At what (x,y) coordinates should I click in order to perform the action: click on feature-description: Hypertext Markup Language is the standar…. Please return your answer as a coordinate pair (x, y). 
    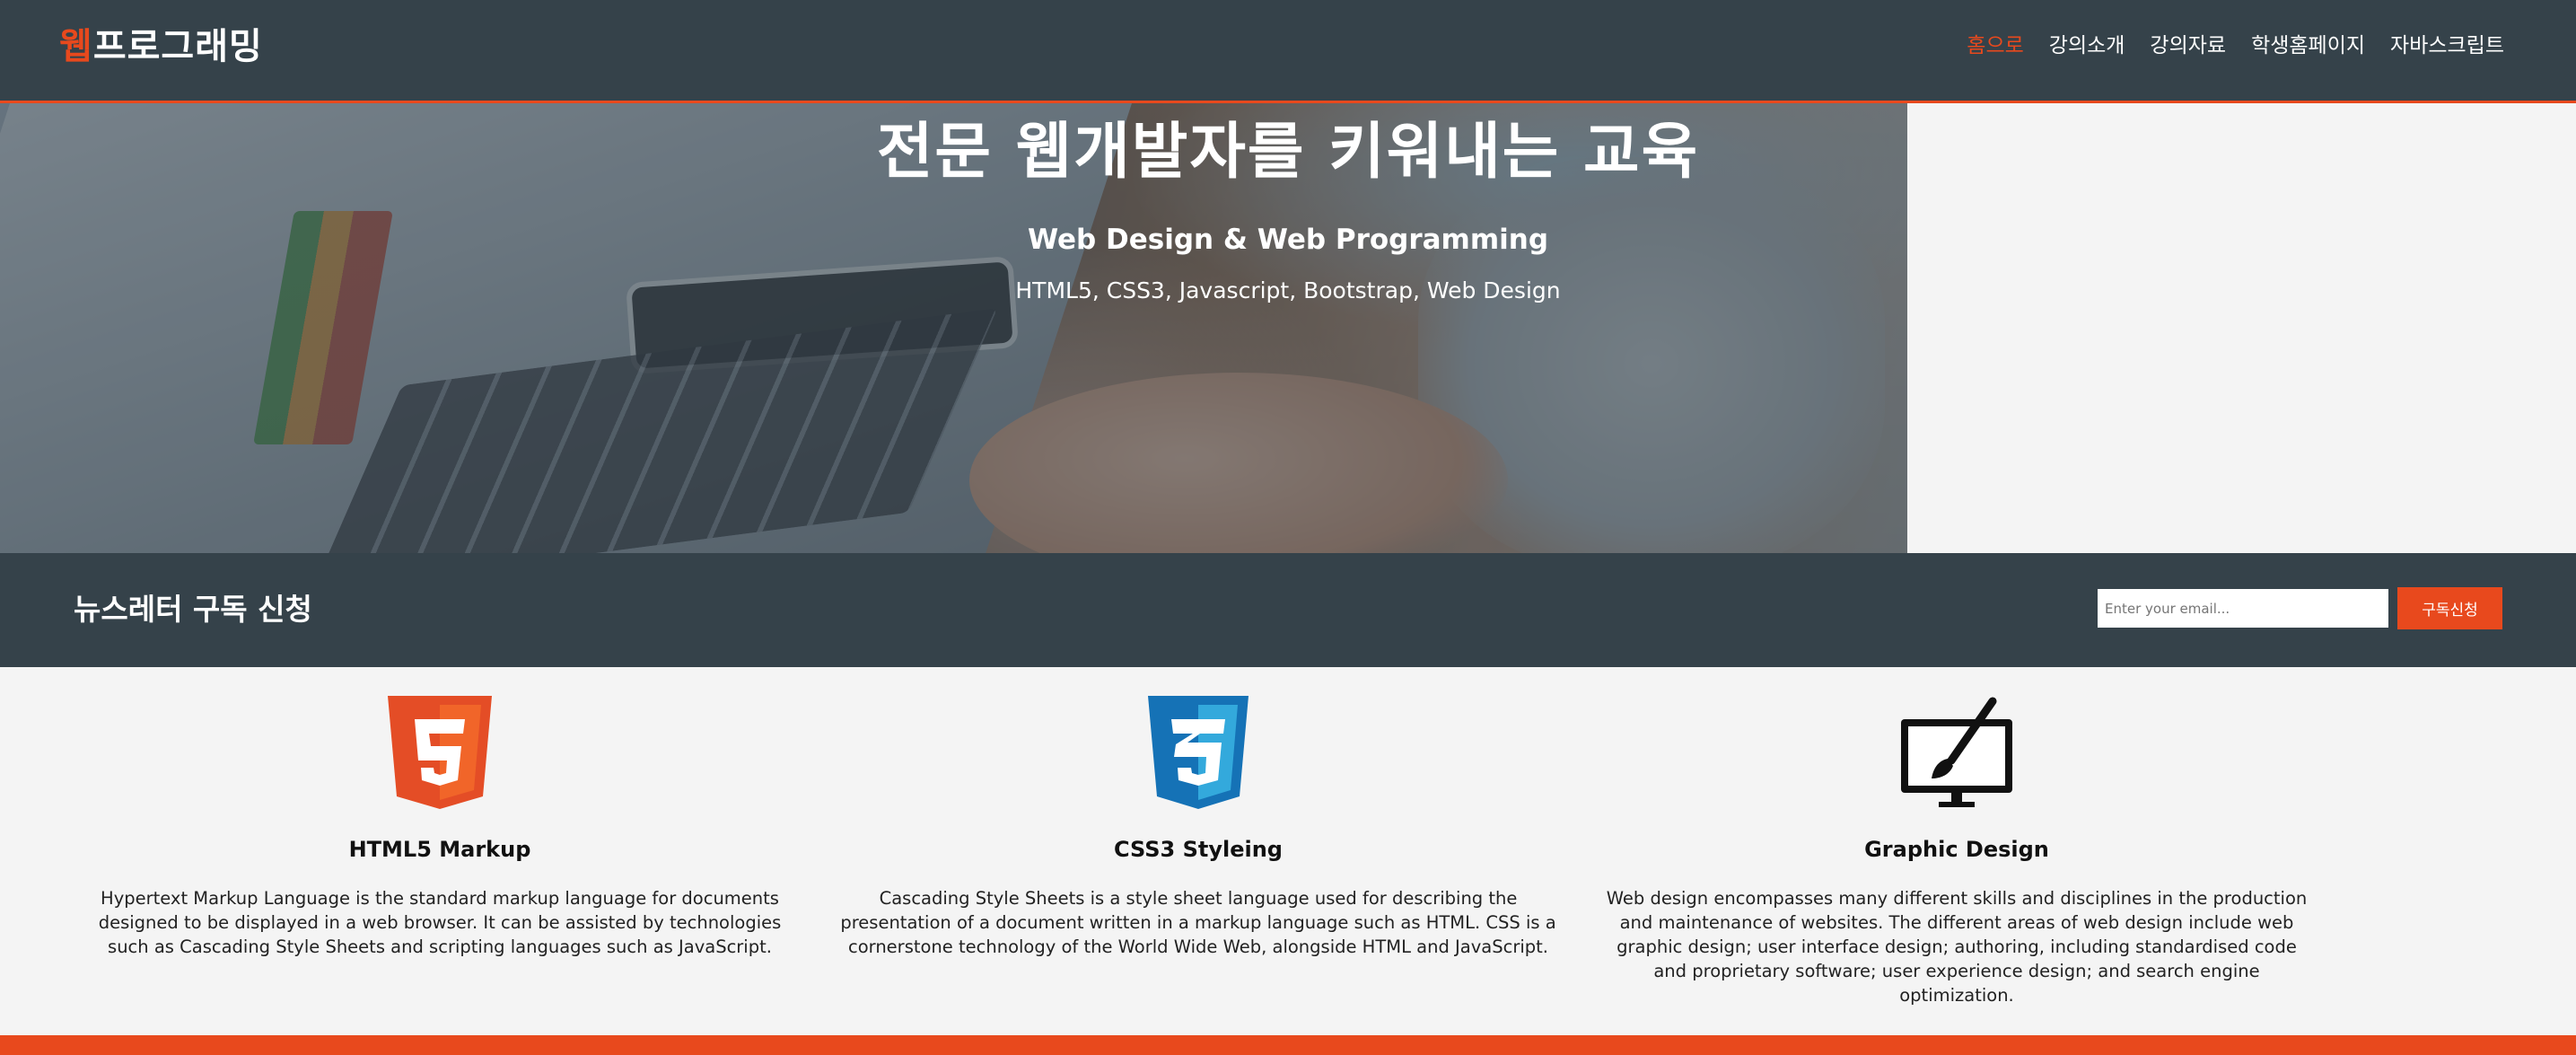
    Looking at the image, I should click on (440, 923).